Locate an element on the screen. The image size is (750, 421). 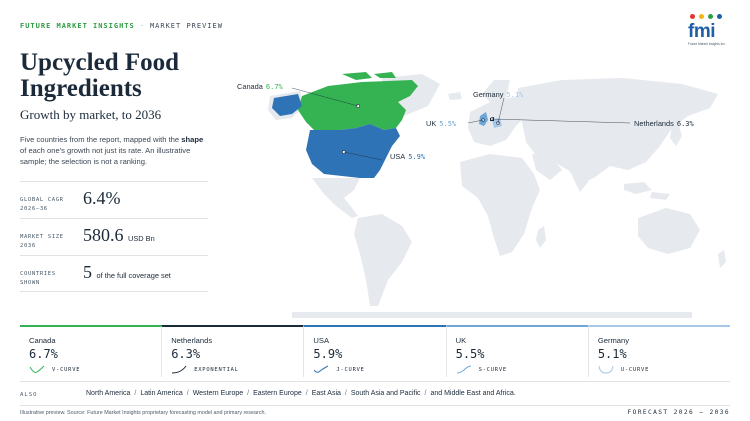
description-bold: shape is located at coordinates (192, 139).